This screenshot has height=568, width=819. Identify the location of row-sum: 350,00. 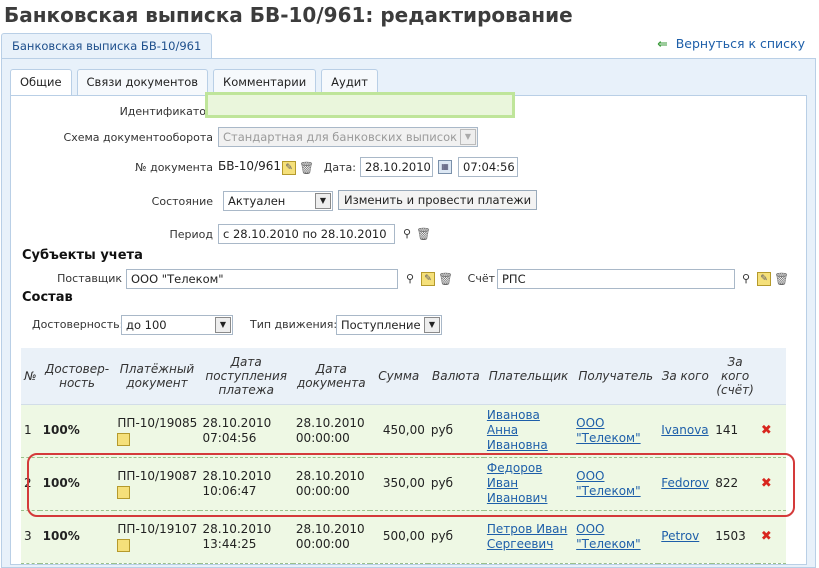
(398, 484).